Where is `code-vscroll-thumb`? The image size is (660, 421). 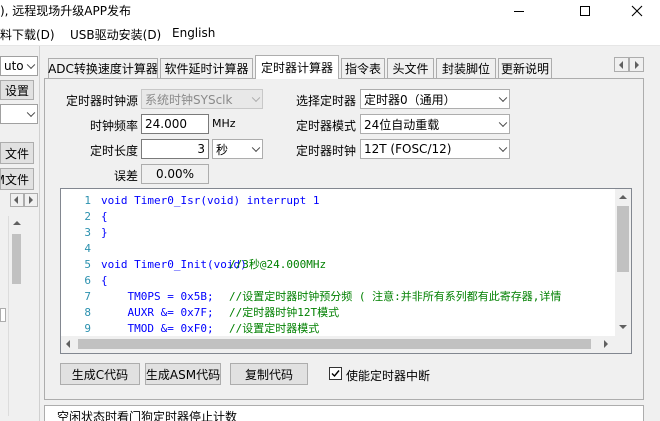 code-vscroll-thumb is located at coordinates (623, 239).